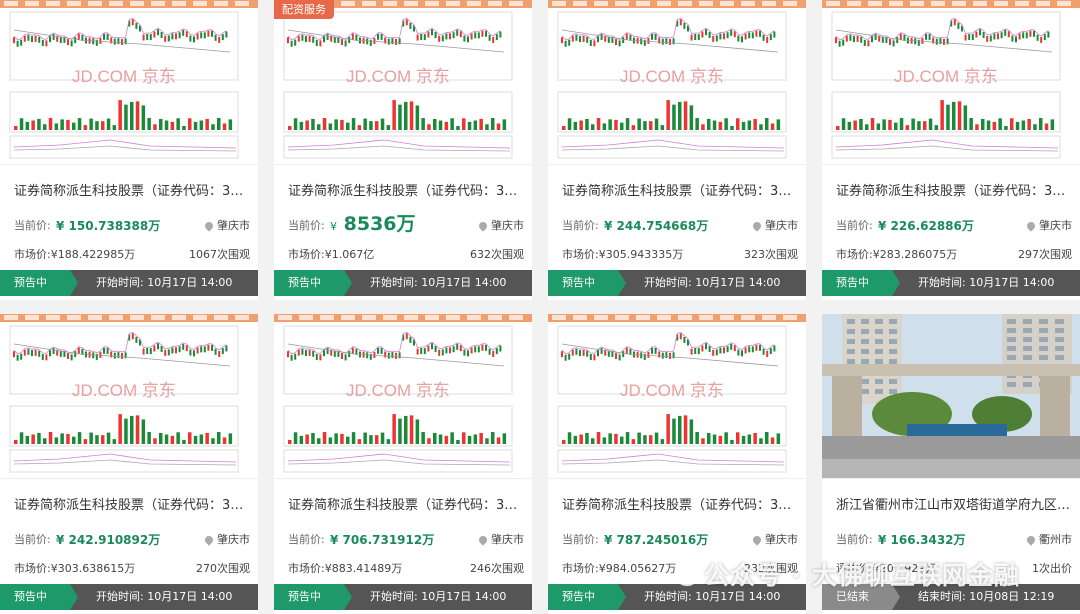 Image resolution: width=1080 pixels, height=614 pixels. Describe the element at coordinates (497, 568) in the screenshot. I see `view-count: 246次围观` at that location.